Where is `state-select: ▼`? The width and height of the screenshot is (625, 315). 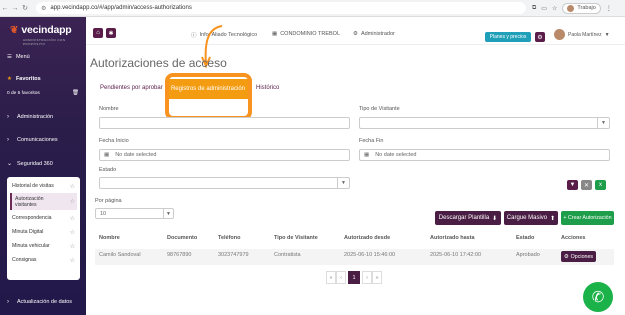 state-select: ▼ is located at coordinates (224, 183).